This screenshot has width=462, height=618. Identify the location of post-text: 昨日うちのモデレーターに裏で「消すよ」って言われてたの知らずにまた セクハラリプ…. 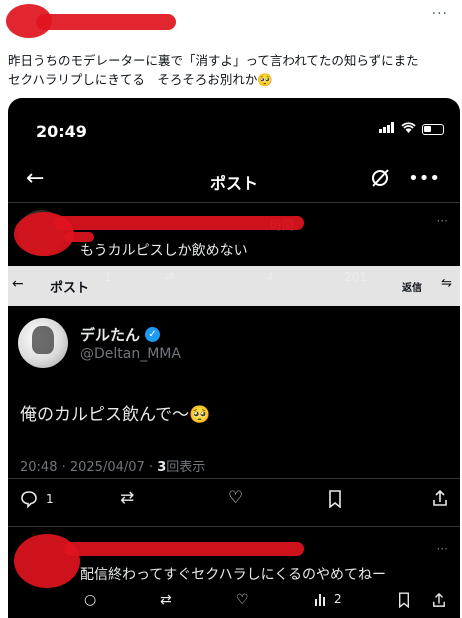
(233, 70).